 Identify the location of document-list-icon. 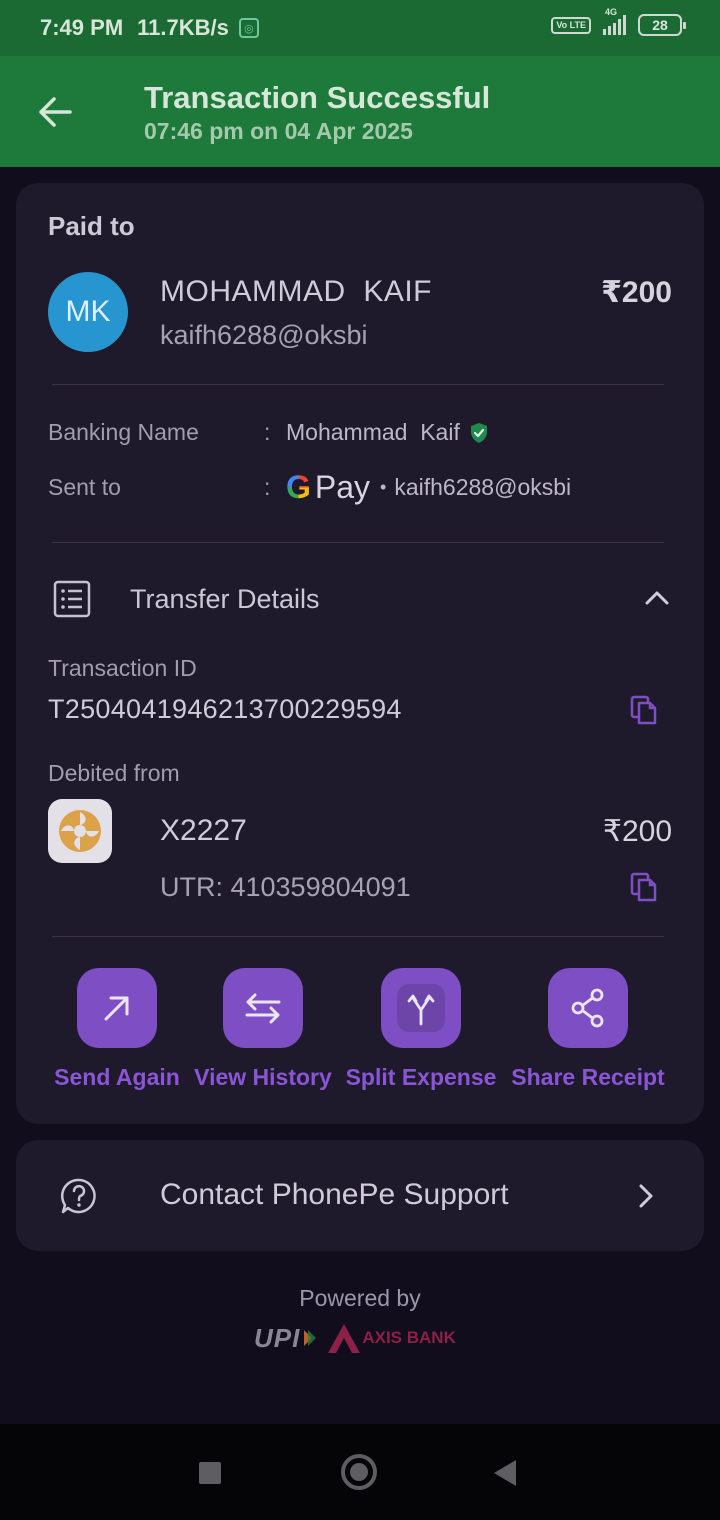
(72, 599).